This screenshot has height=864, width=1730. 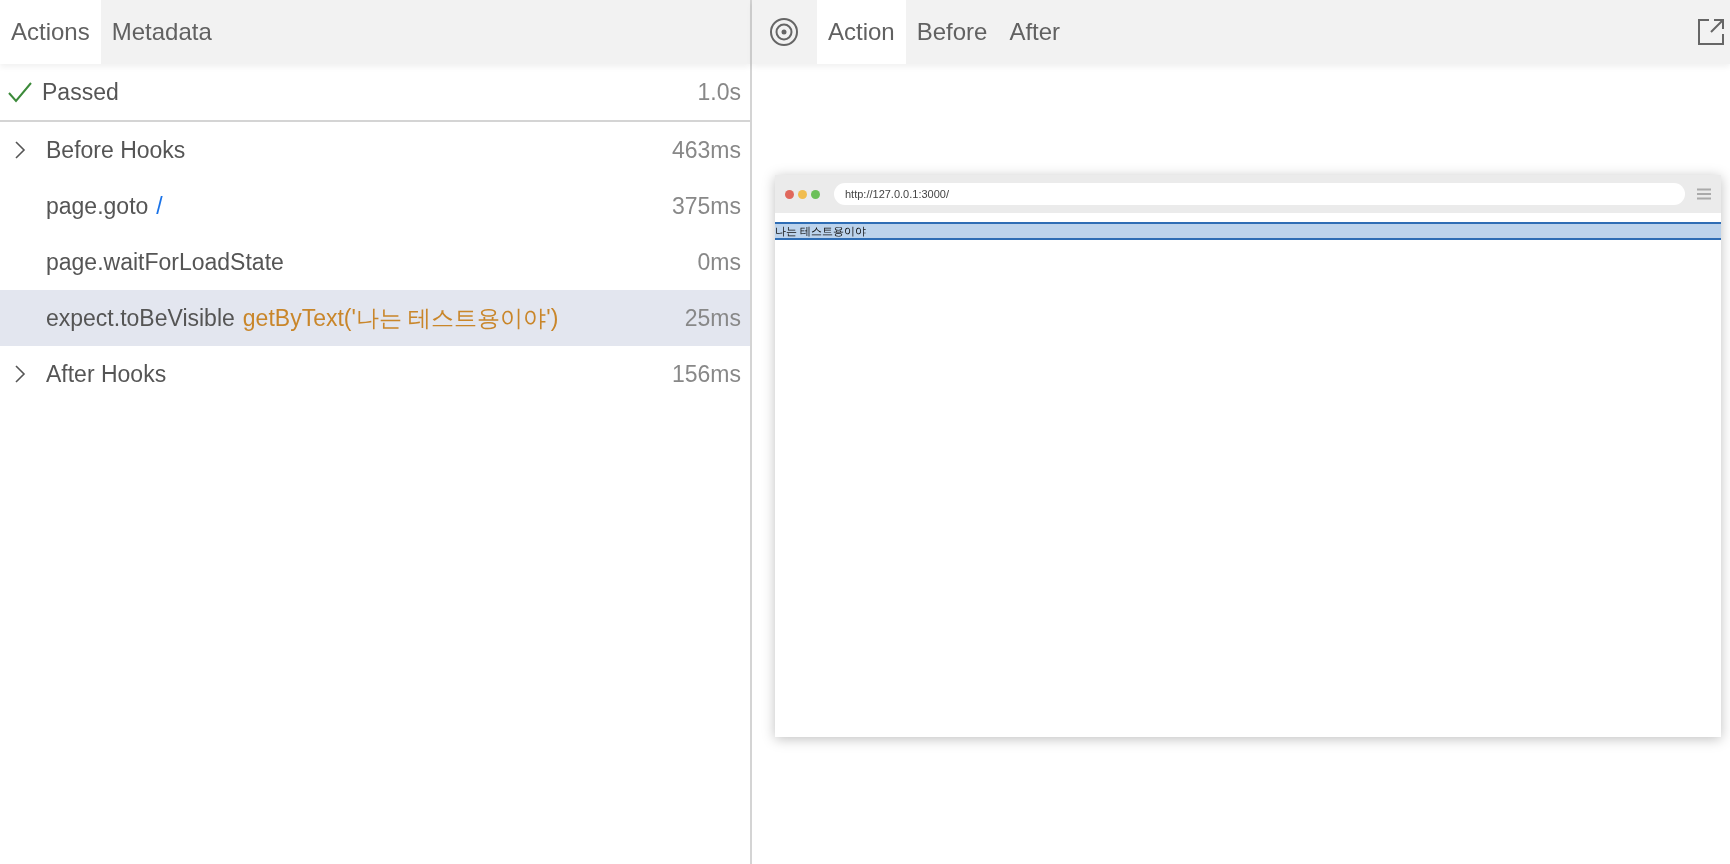 What do you see at coordinates (1248, 231) in the screenshot?
I see `highlighted-element: 나는 테스트용이야` at bounding box center [1248, 231].